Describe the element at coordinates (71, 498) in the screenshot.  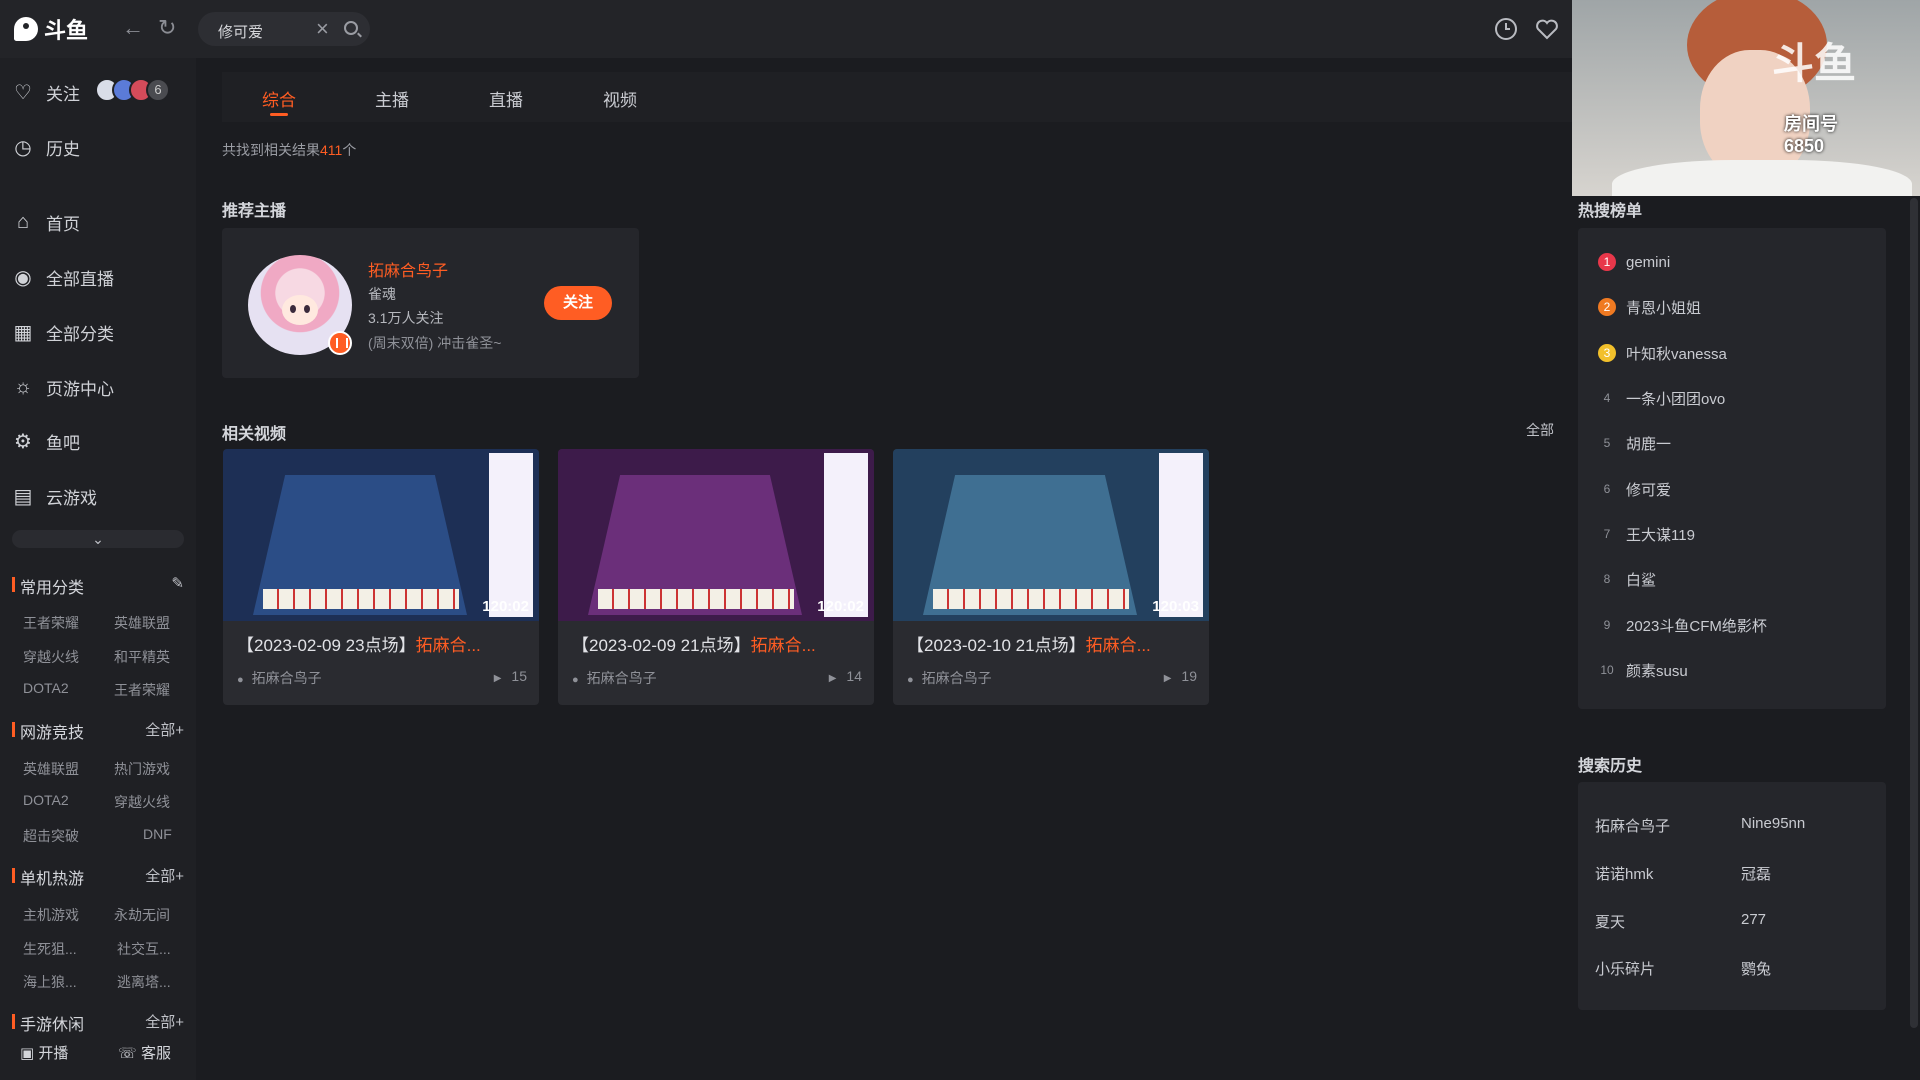
I see `sidebar-item-label: 云游戏` at that location.